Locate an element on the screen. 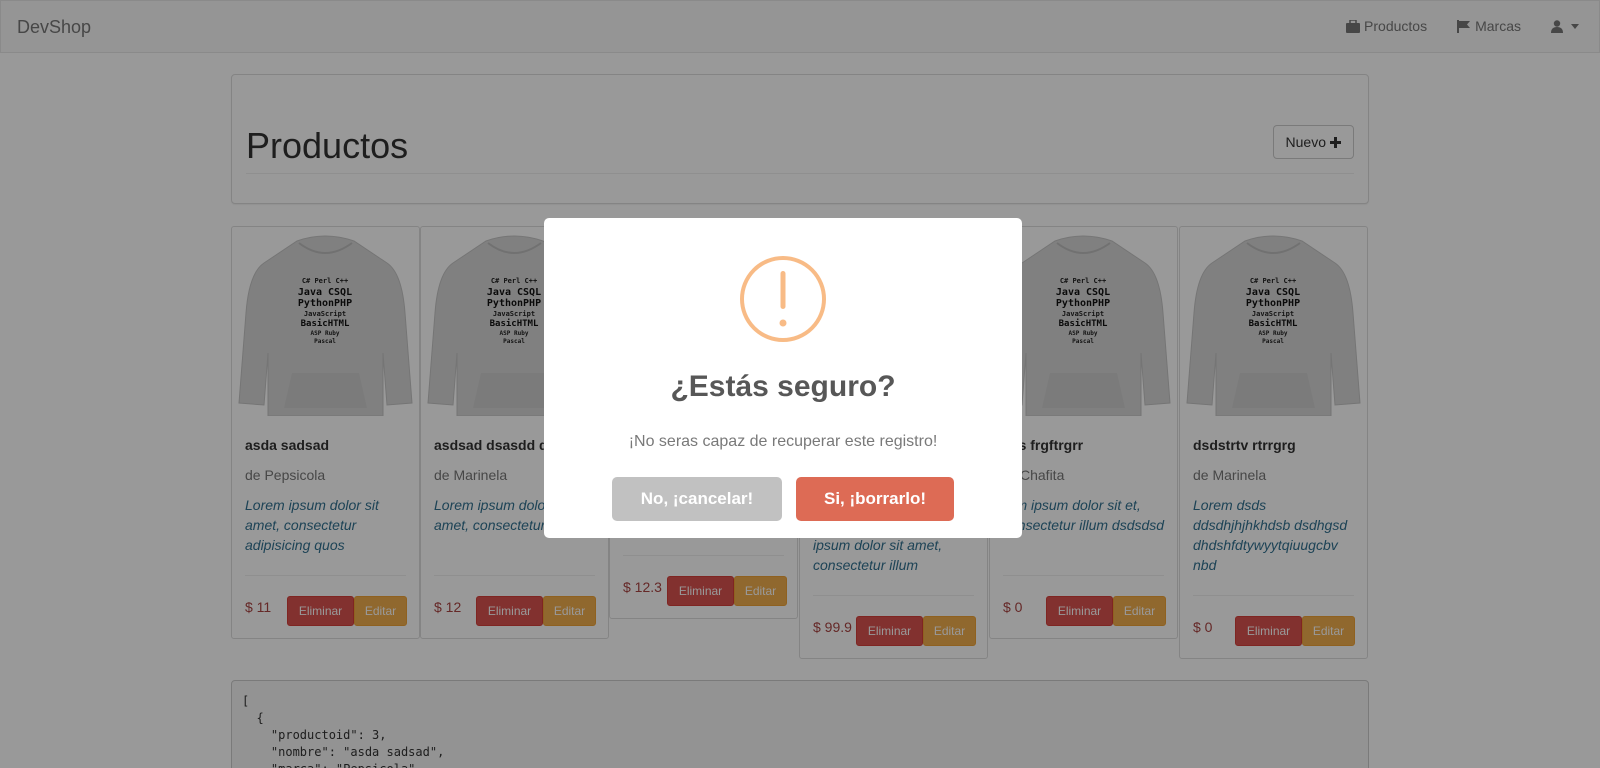  cancel-button: No, ¡cancelar! is located at coordinates (697, 499).